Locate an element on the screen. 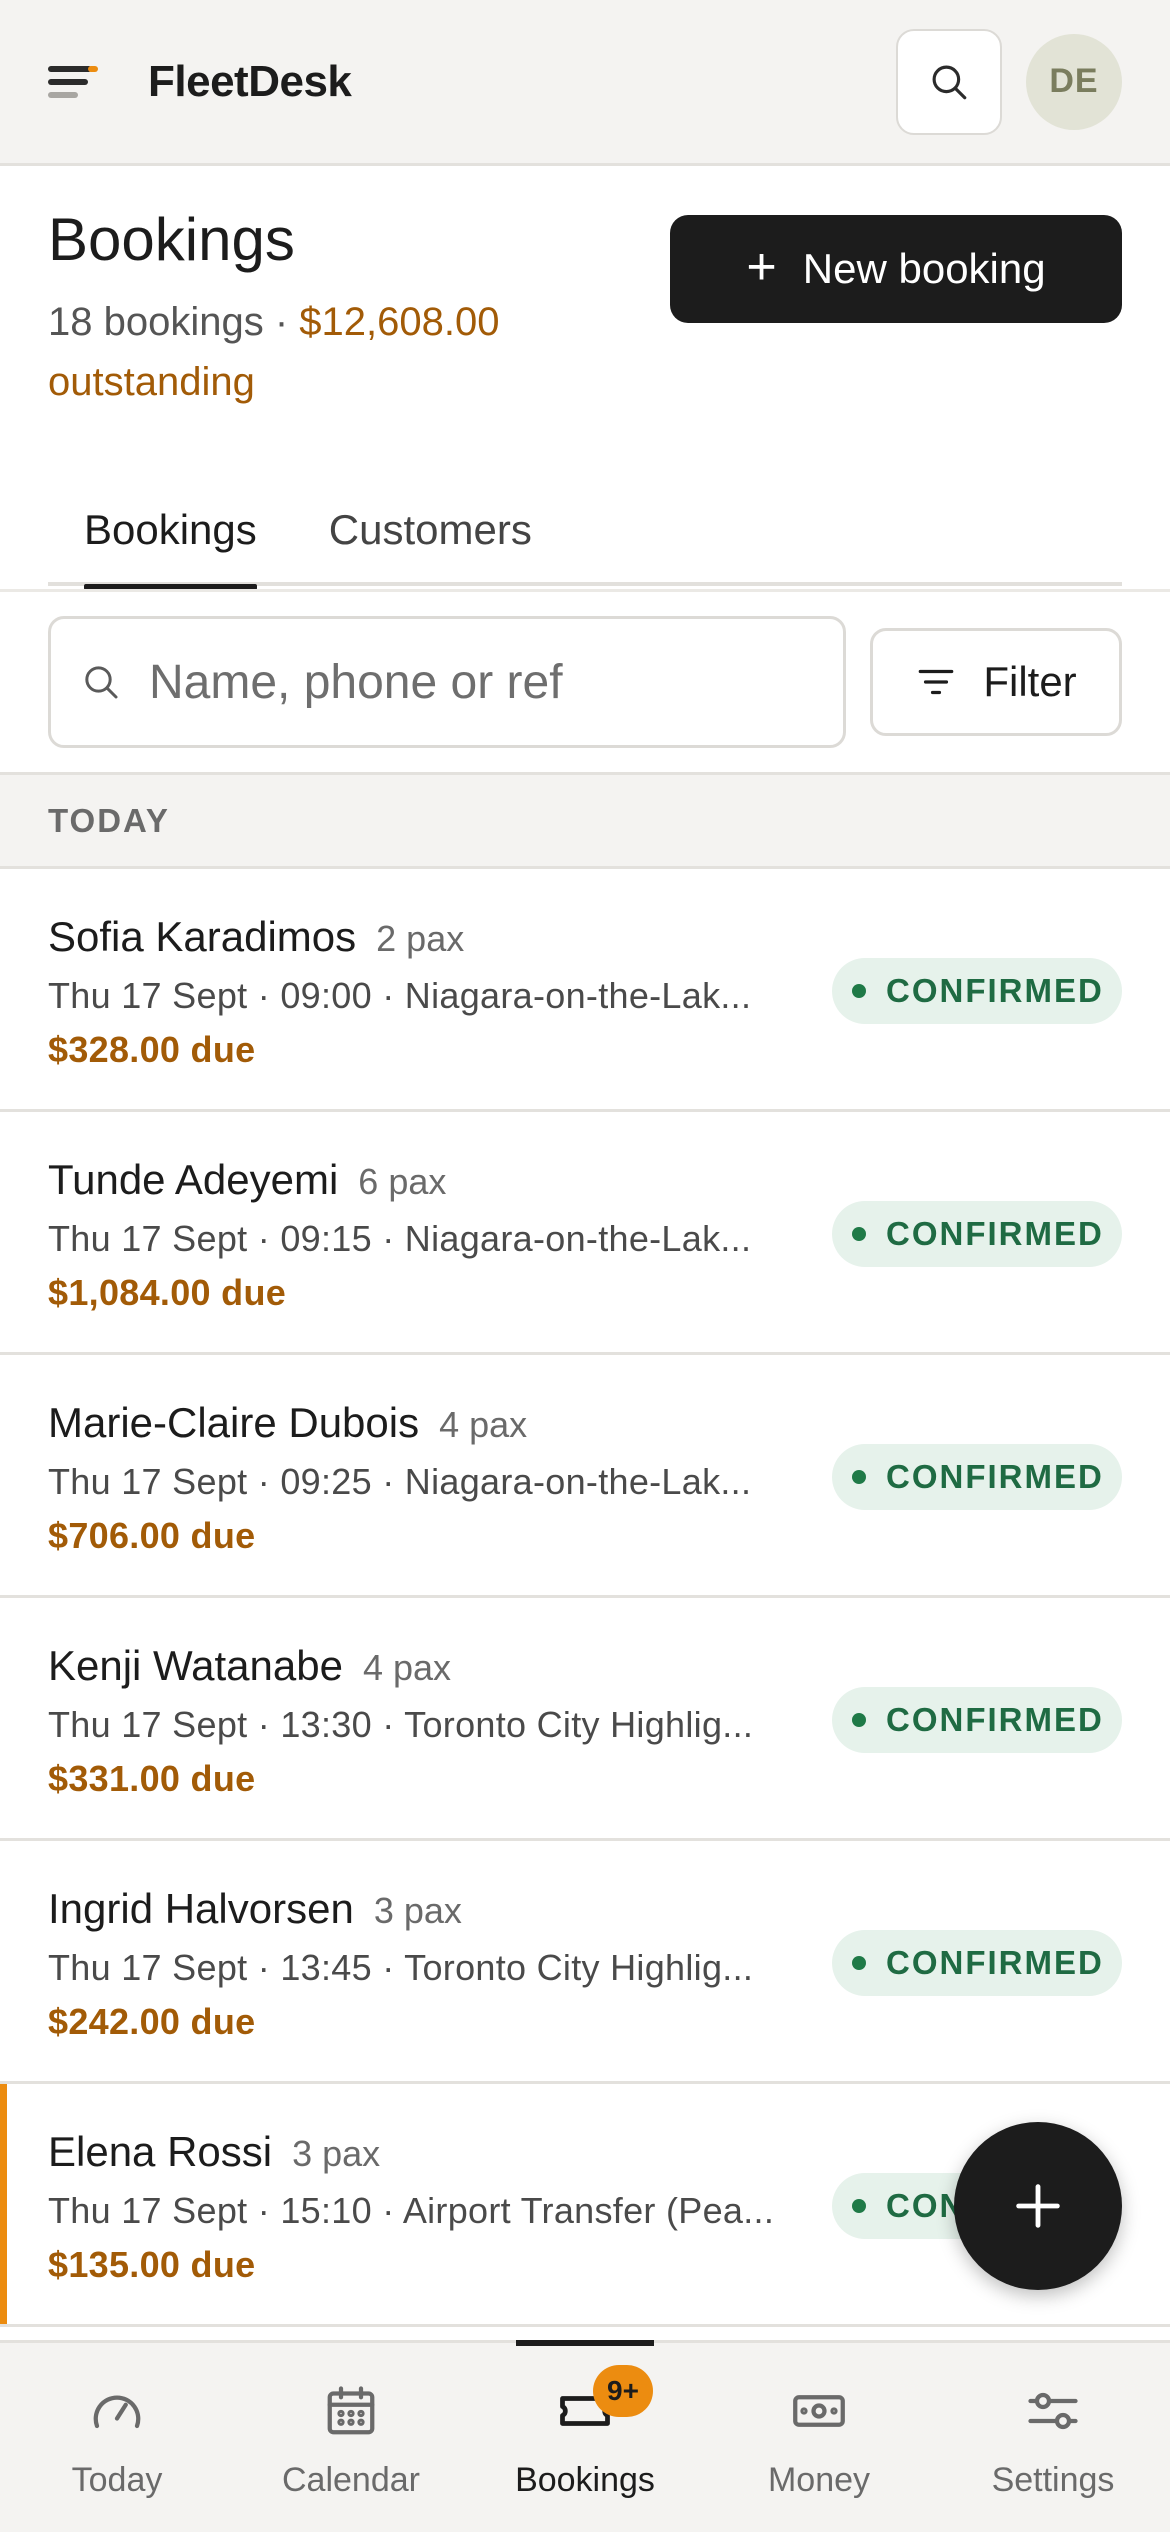 The height and width of the screenshot is (2532, 1170). search-button is located at coordinates (949, 81).